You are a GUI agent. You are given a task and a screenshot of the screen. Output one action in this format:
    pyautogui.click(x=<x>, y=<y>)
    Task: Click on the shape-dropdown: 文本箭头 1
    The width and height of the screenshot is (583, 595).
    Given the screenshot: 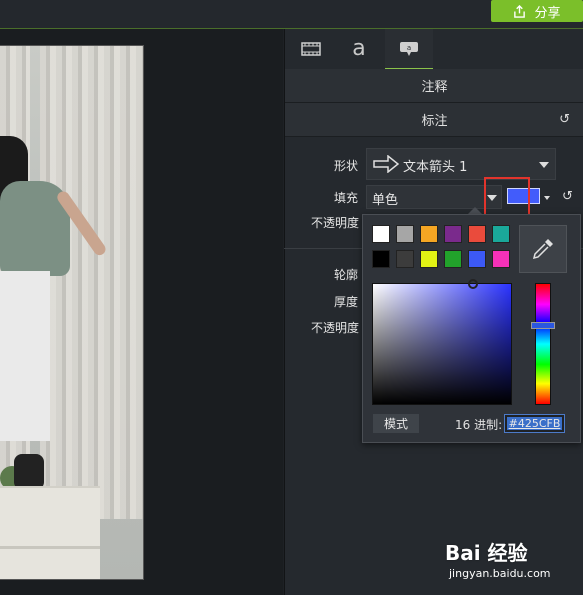 What is the action you would take?
    pyautogui.click(x=461, y=164)
    